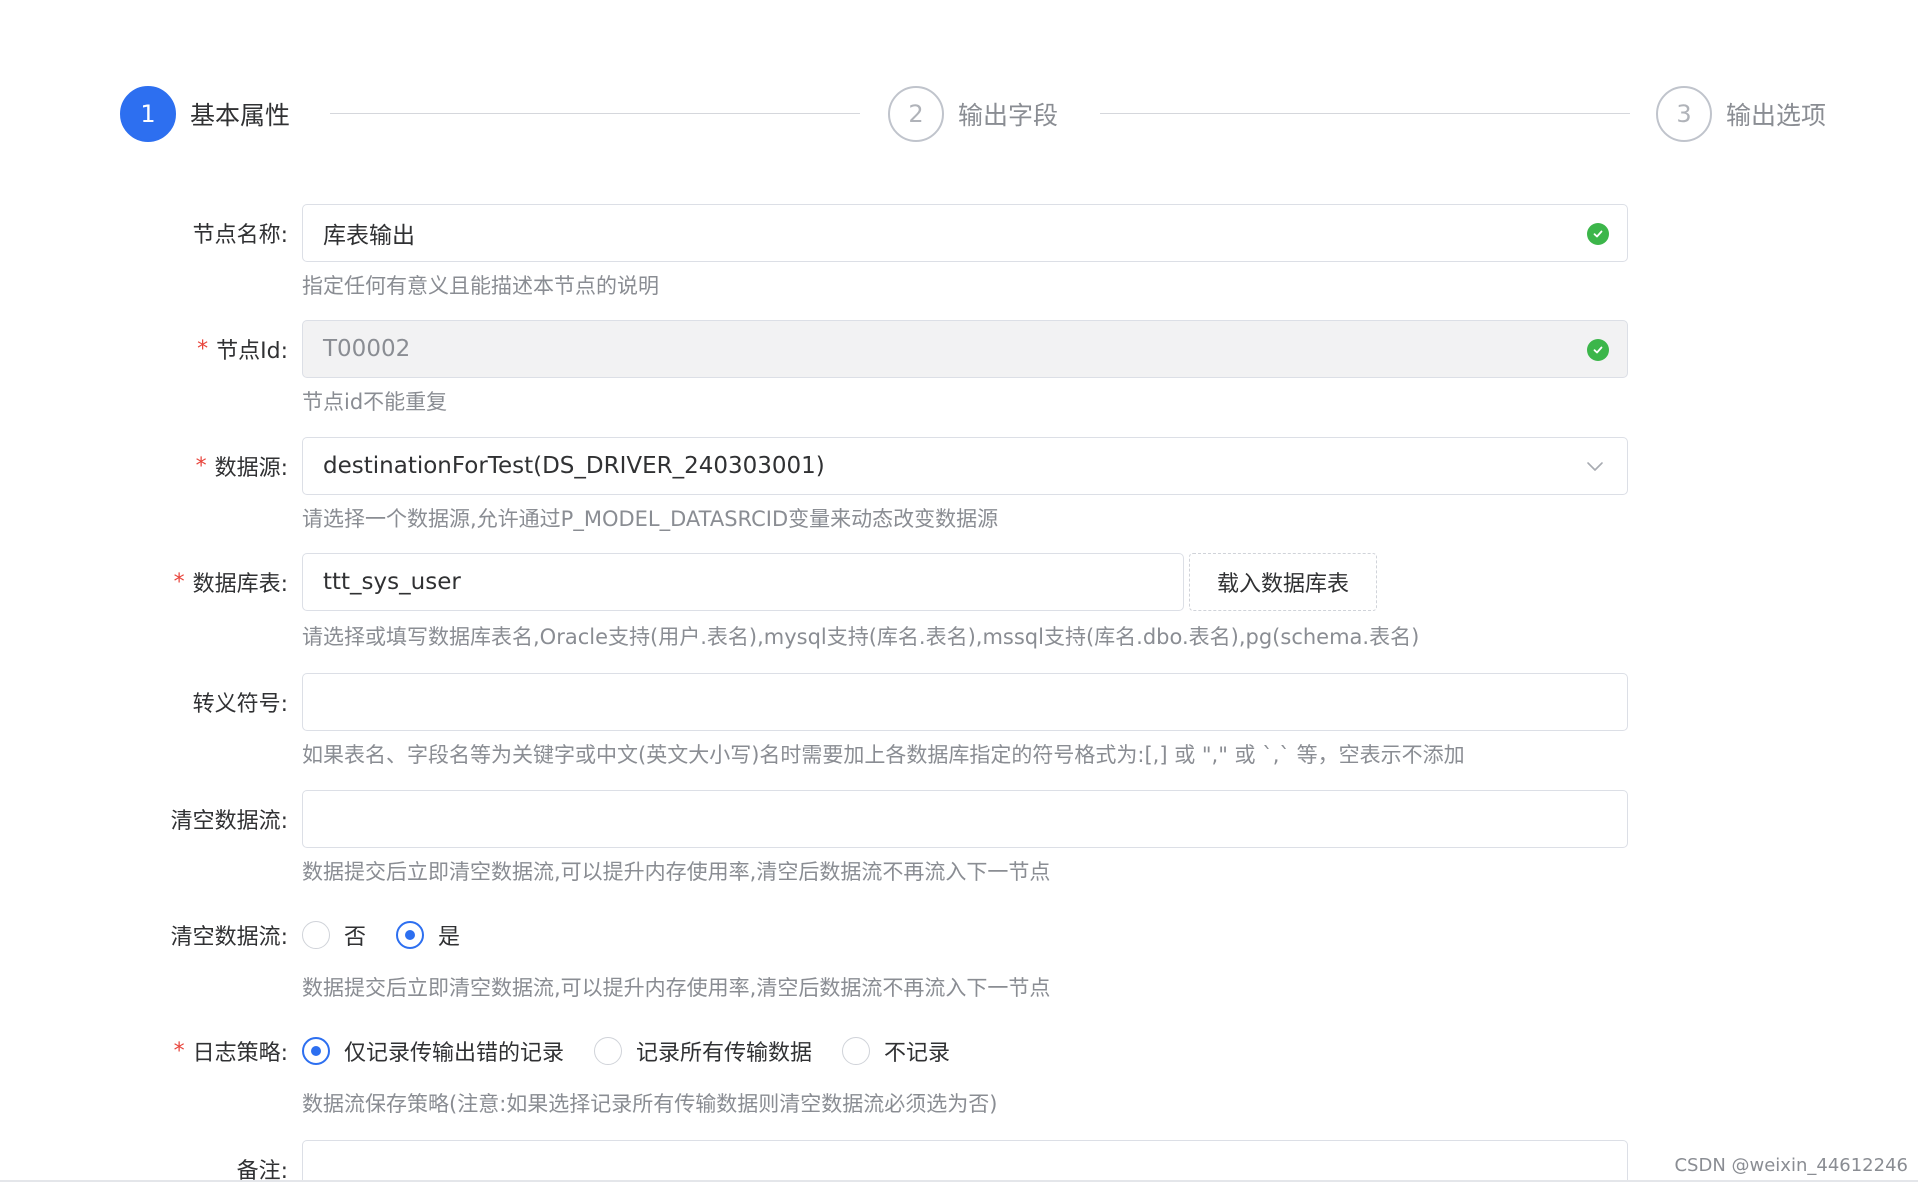 The width and height of the screenshot is (1918, 1198). Describe the element at coordinates (959, 1181) in the screenshot. I see `bottom-divider` at that location.